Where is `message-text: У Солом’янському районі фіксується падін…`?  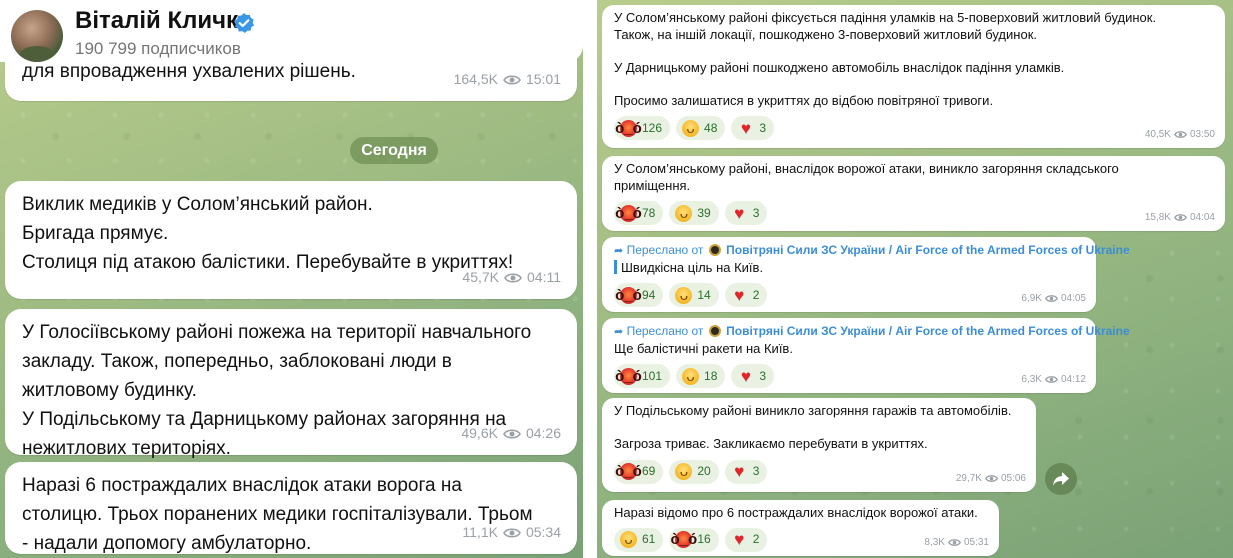 message-text: У Солом’янському районі фіксується падін… is located at coordinates (885, 59).